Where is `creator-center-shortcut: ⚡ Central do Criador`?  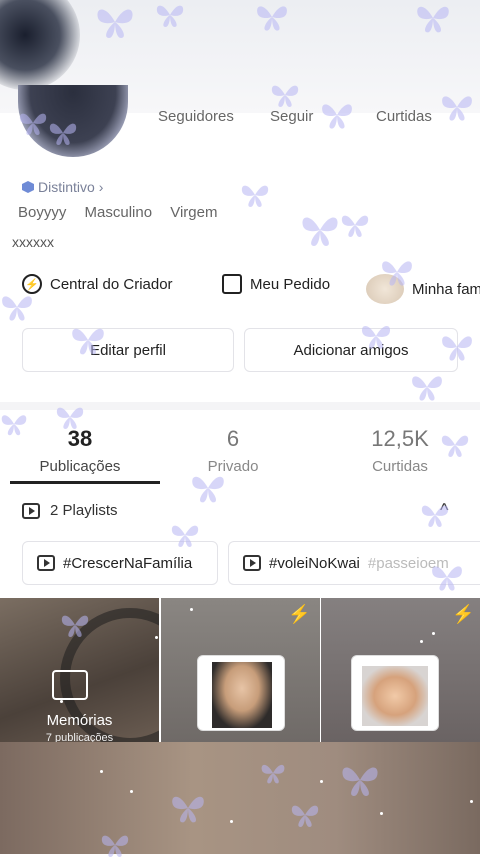
creator-center-shortcut: ⚡ Central do Criador is located at coordinates (97, 284).